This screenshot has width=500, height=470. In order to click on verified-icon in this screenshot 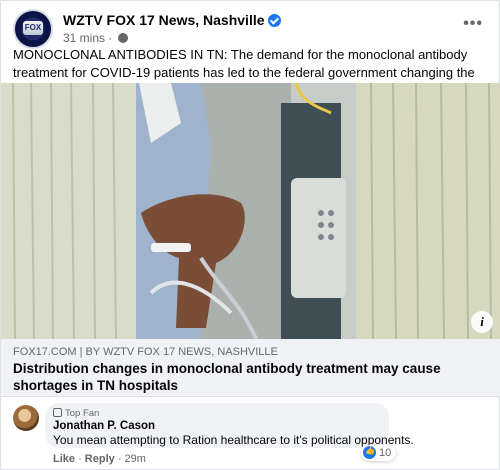, I will do `click(274, 20)`.